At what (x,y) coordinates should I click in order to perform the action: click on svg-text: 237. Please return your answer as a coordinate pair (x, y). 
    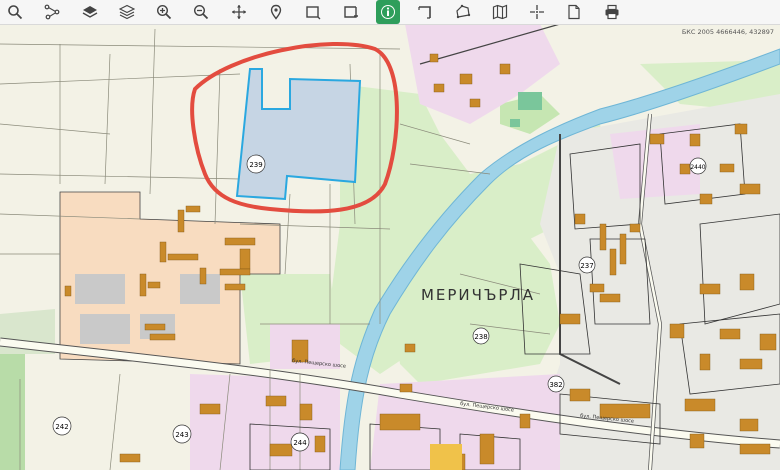
    Looking at the image, I should click on (586, 266).